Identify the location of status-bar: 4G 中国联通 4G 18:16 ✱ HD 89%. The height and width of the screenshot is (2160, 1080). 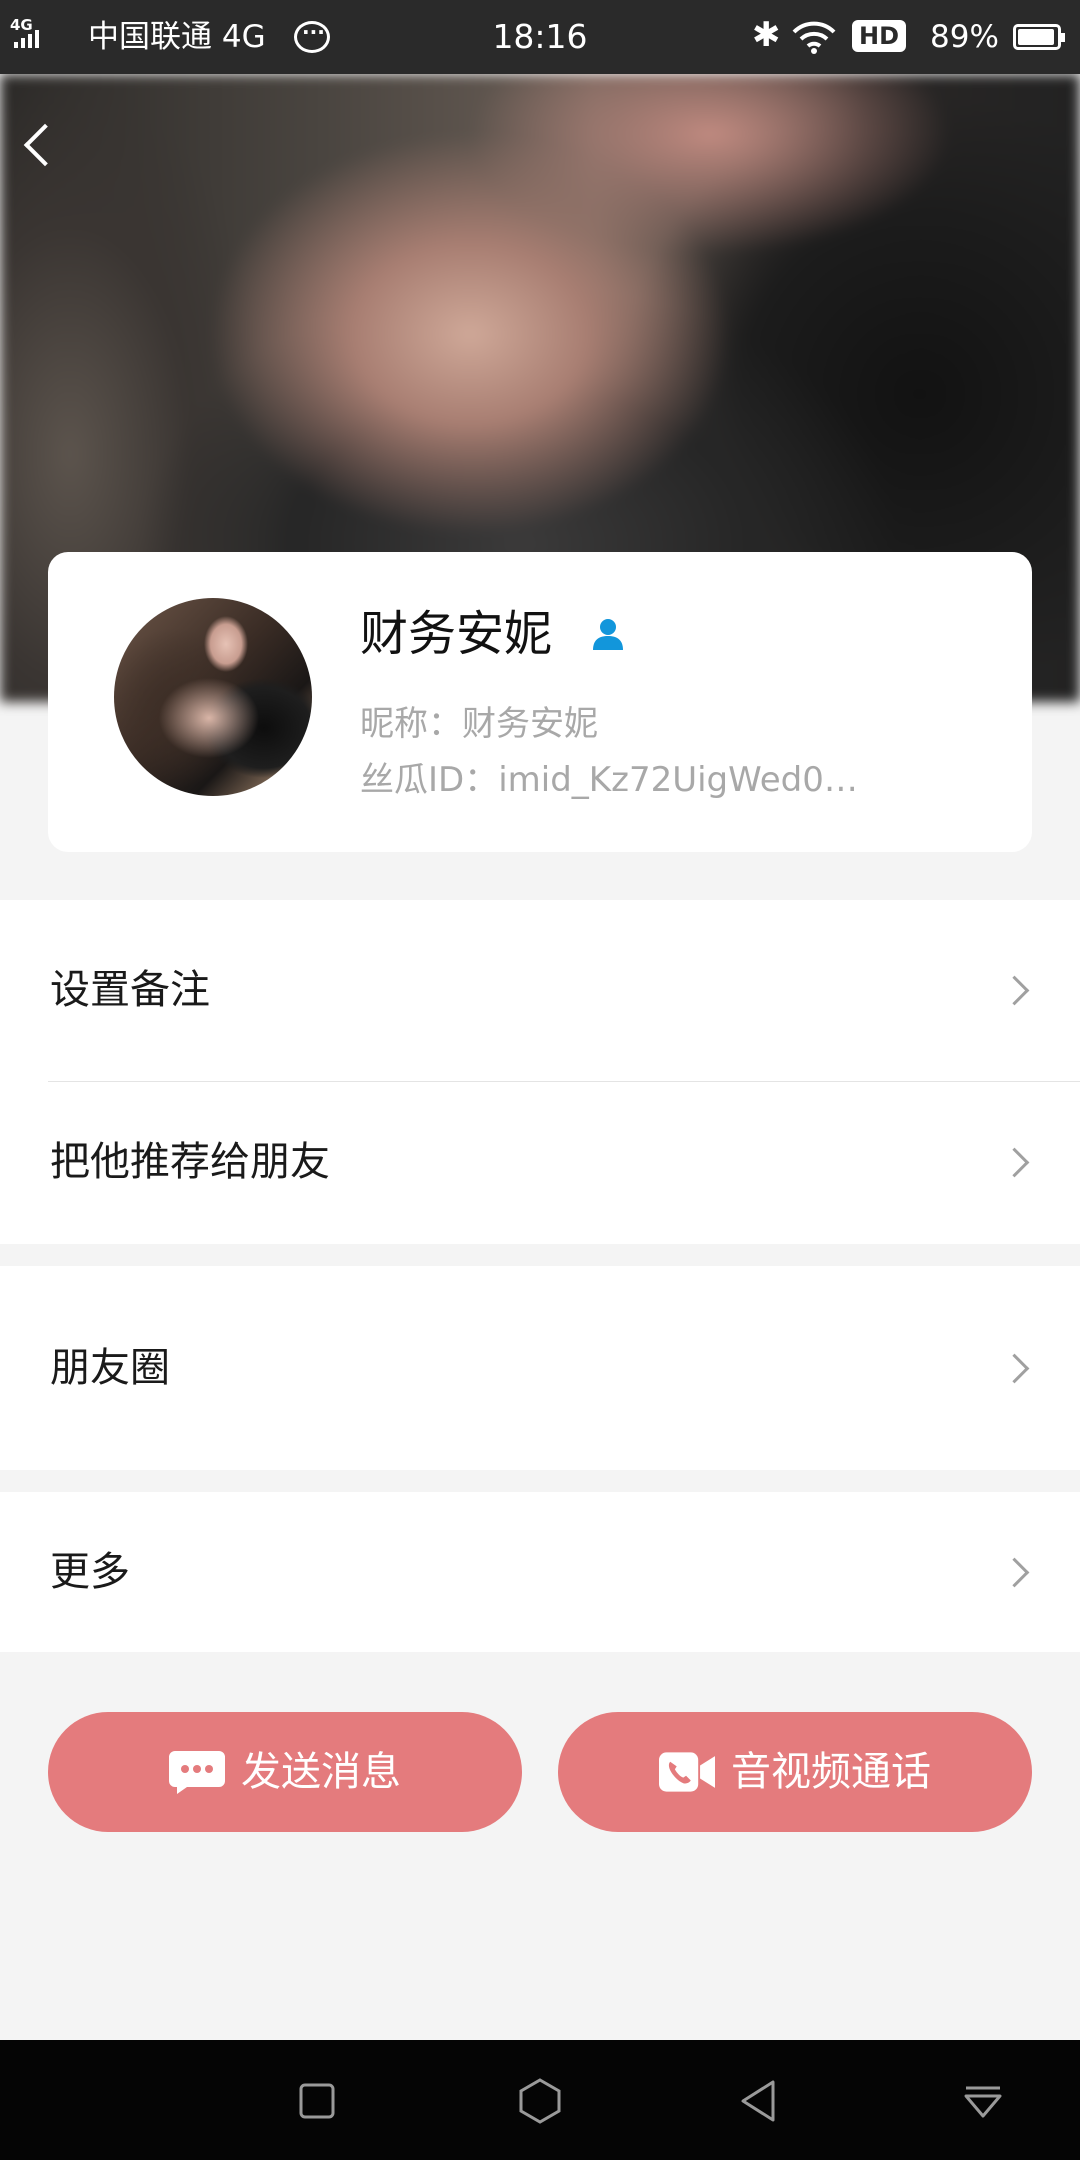
(540, 37).